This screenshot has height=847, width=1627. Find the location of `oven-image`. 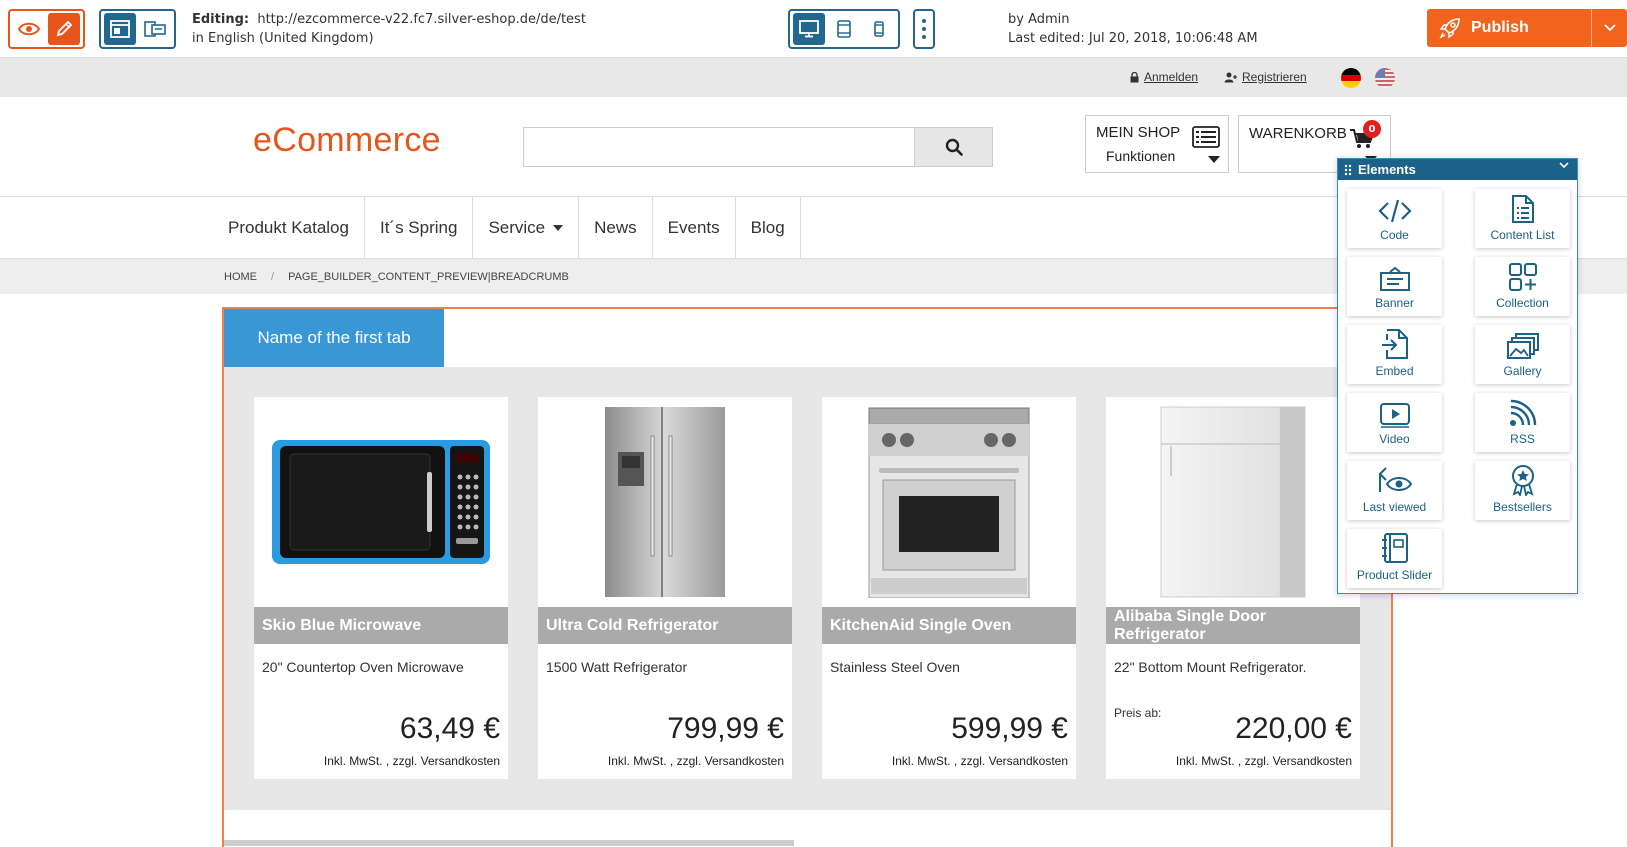

oven-image is located at coordinates (949, 502).